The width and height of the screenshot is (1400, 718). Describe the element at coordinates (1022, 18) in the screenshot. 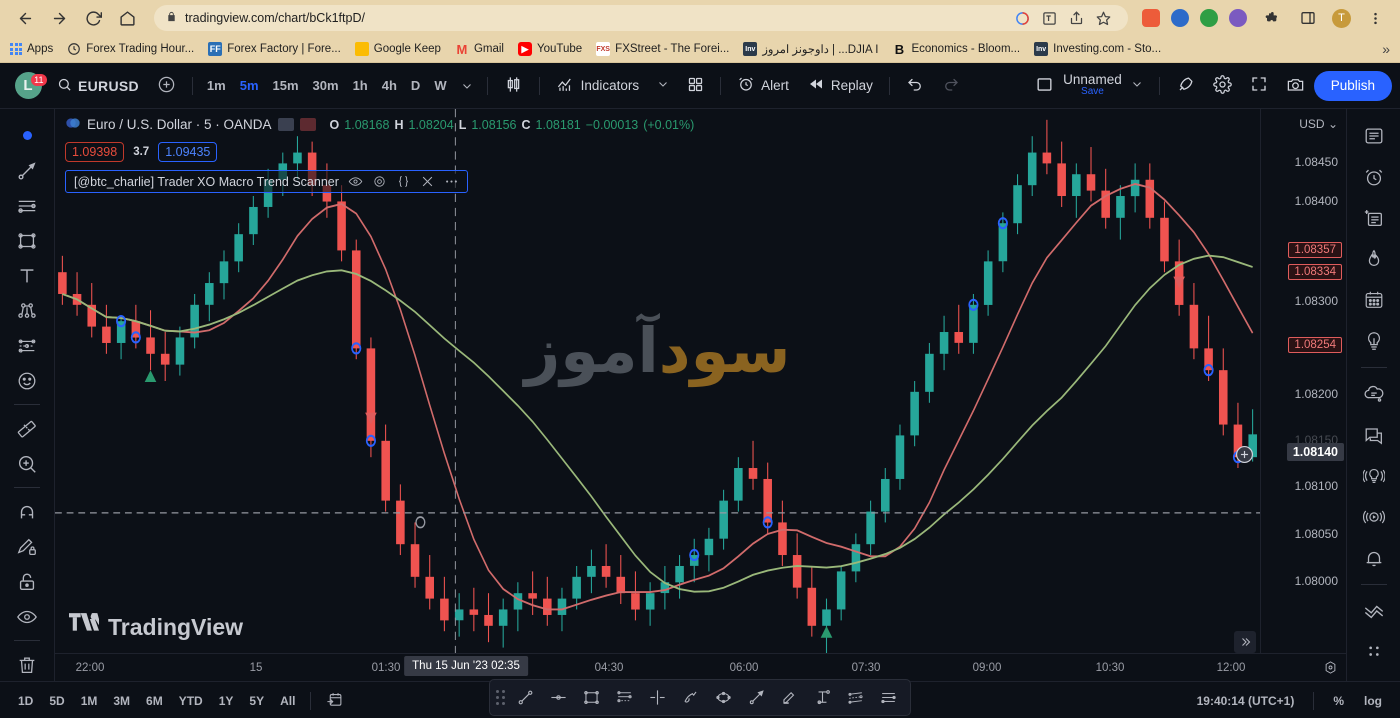

I see `google-lens-icon` at that location.